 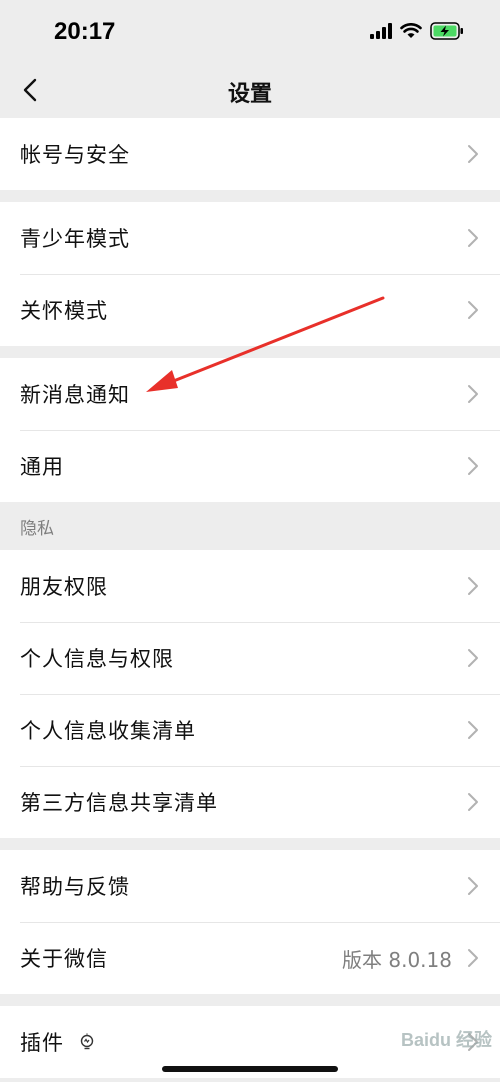 I want to click on group-notifications: 新消息通知 通用, so click(x=250, y=430).